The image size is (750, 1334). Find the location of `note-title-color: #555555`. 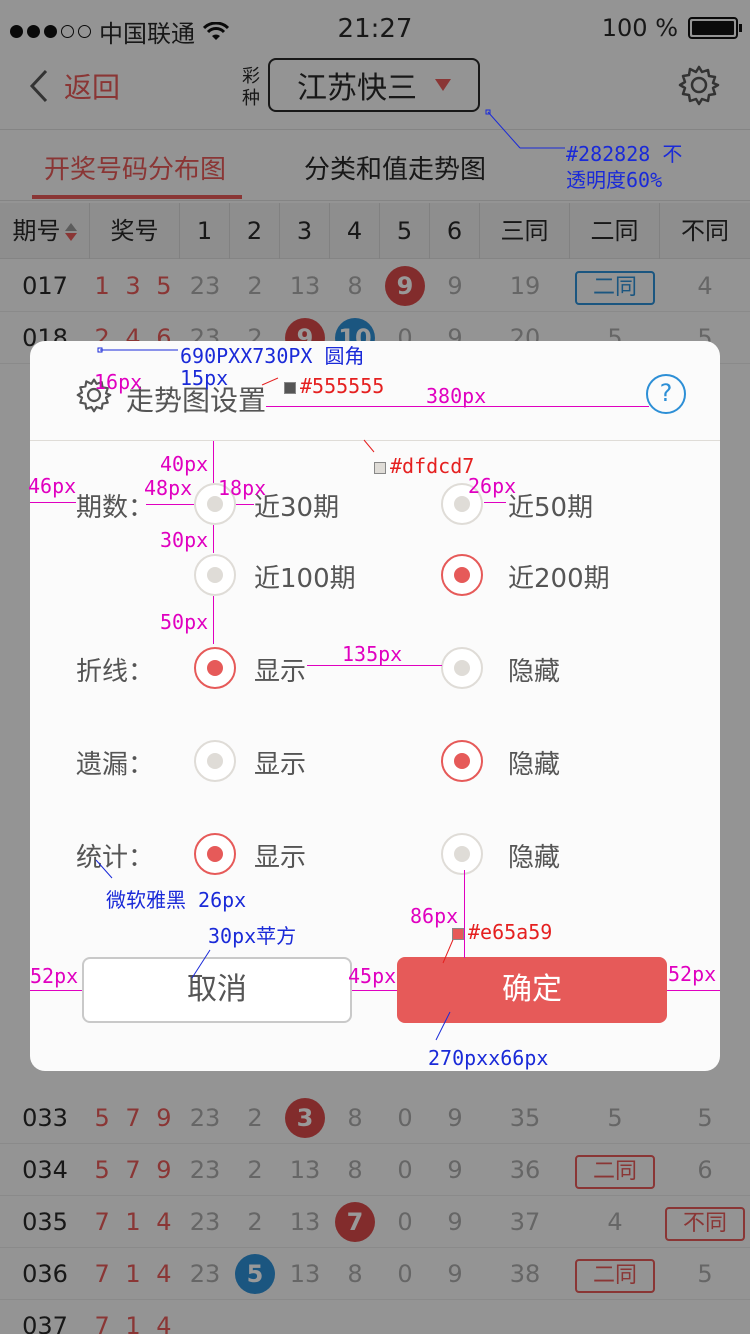

note-title-color: #555555 is located at coordinates (334, 386).